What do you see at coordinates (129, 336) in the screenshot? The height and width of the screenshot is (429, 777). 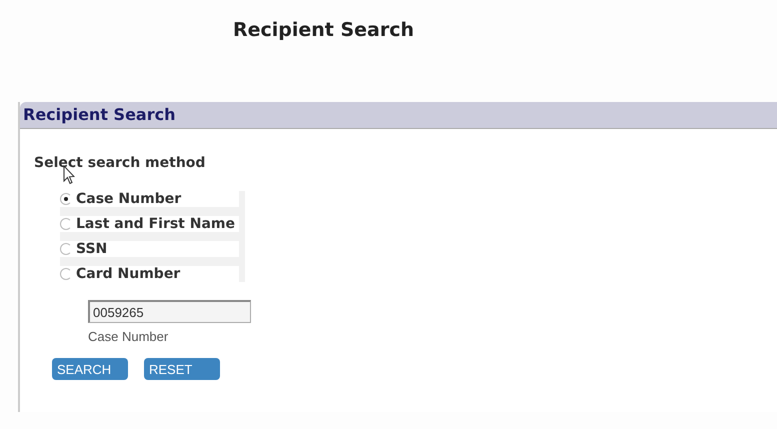 I see `field-caption: Case Number` at bounding box center [129, 336].